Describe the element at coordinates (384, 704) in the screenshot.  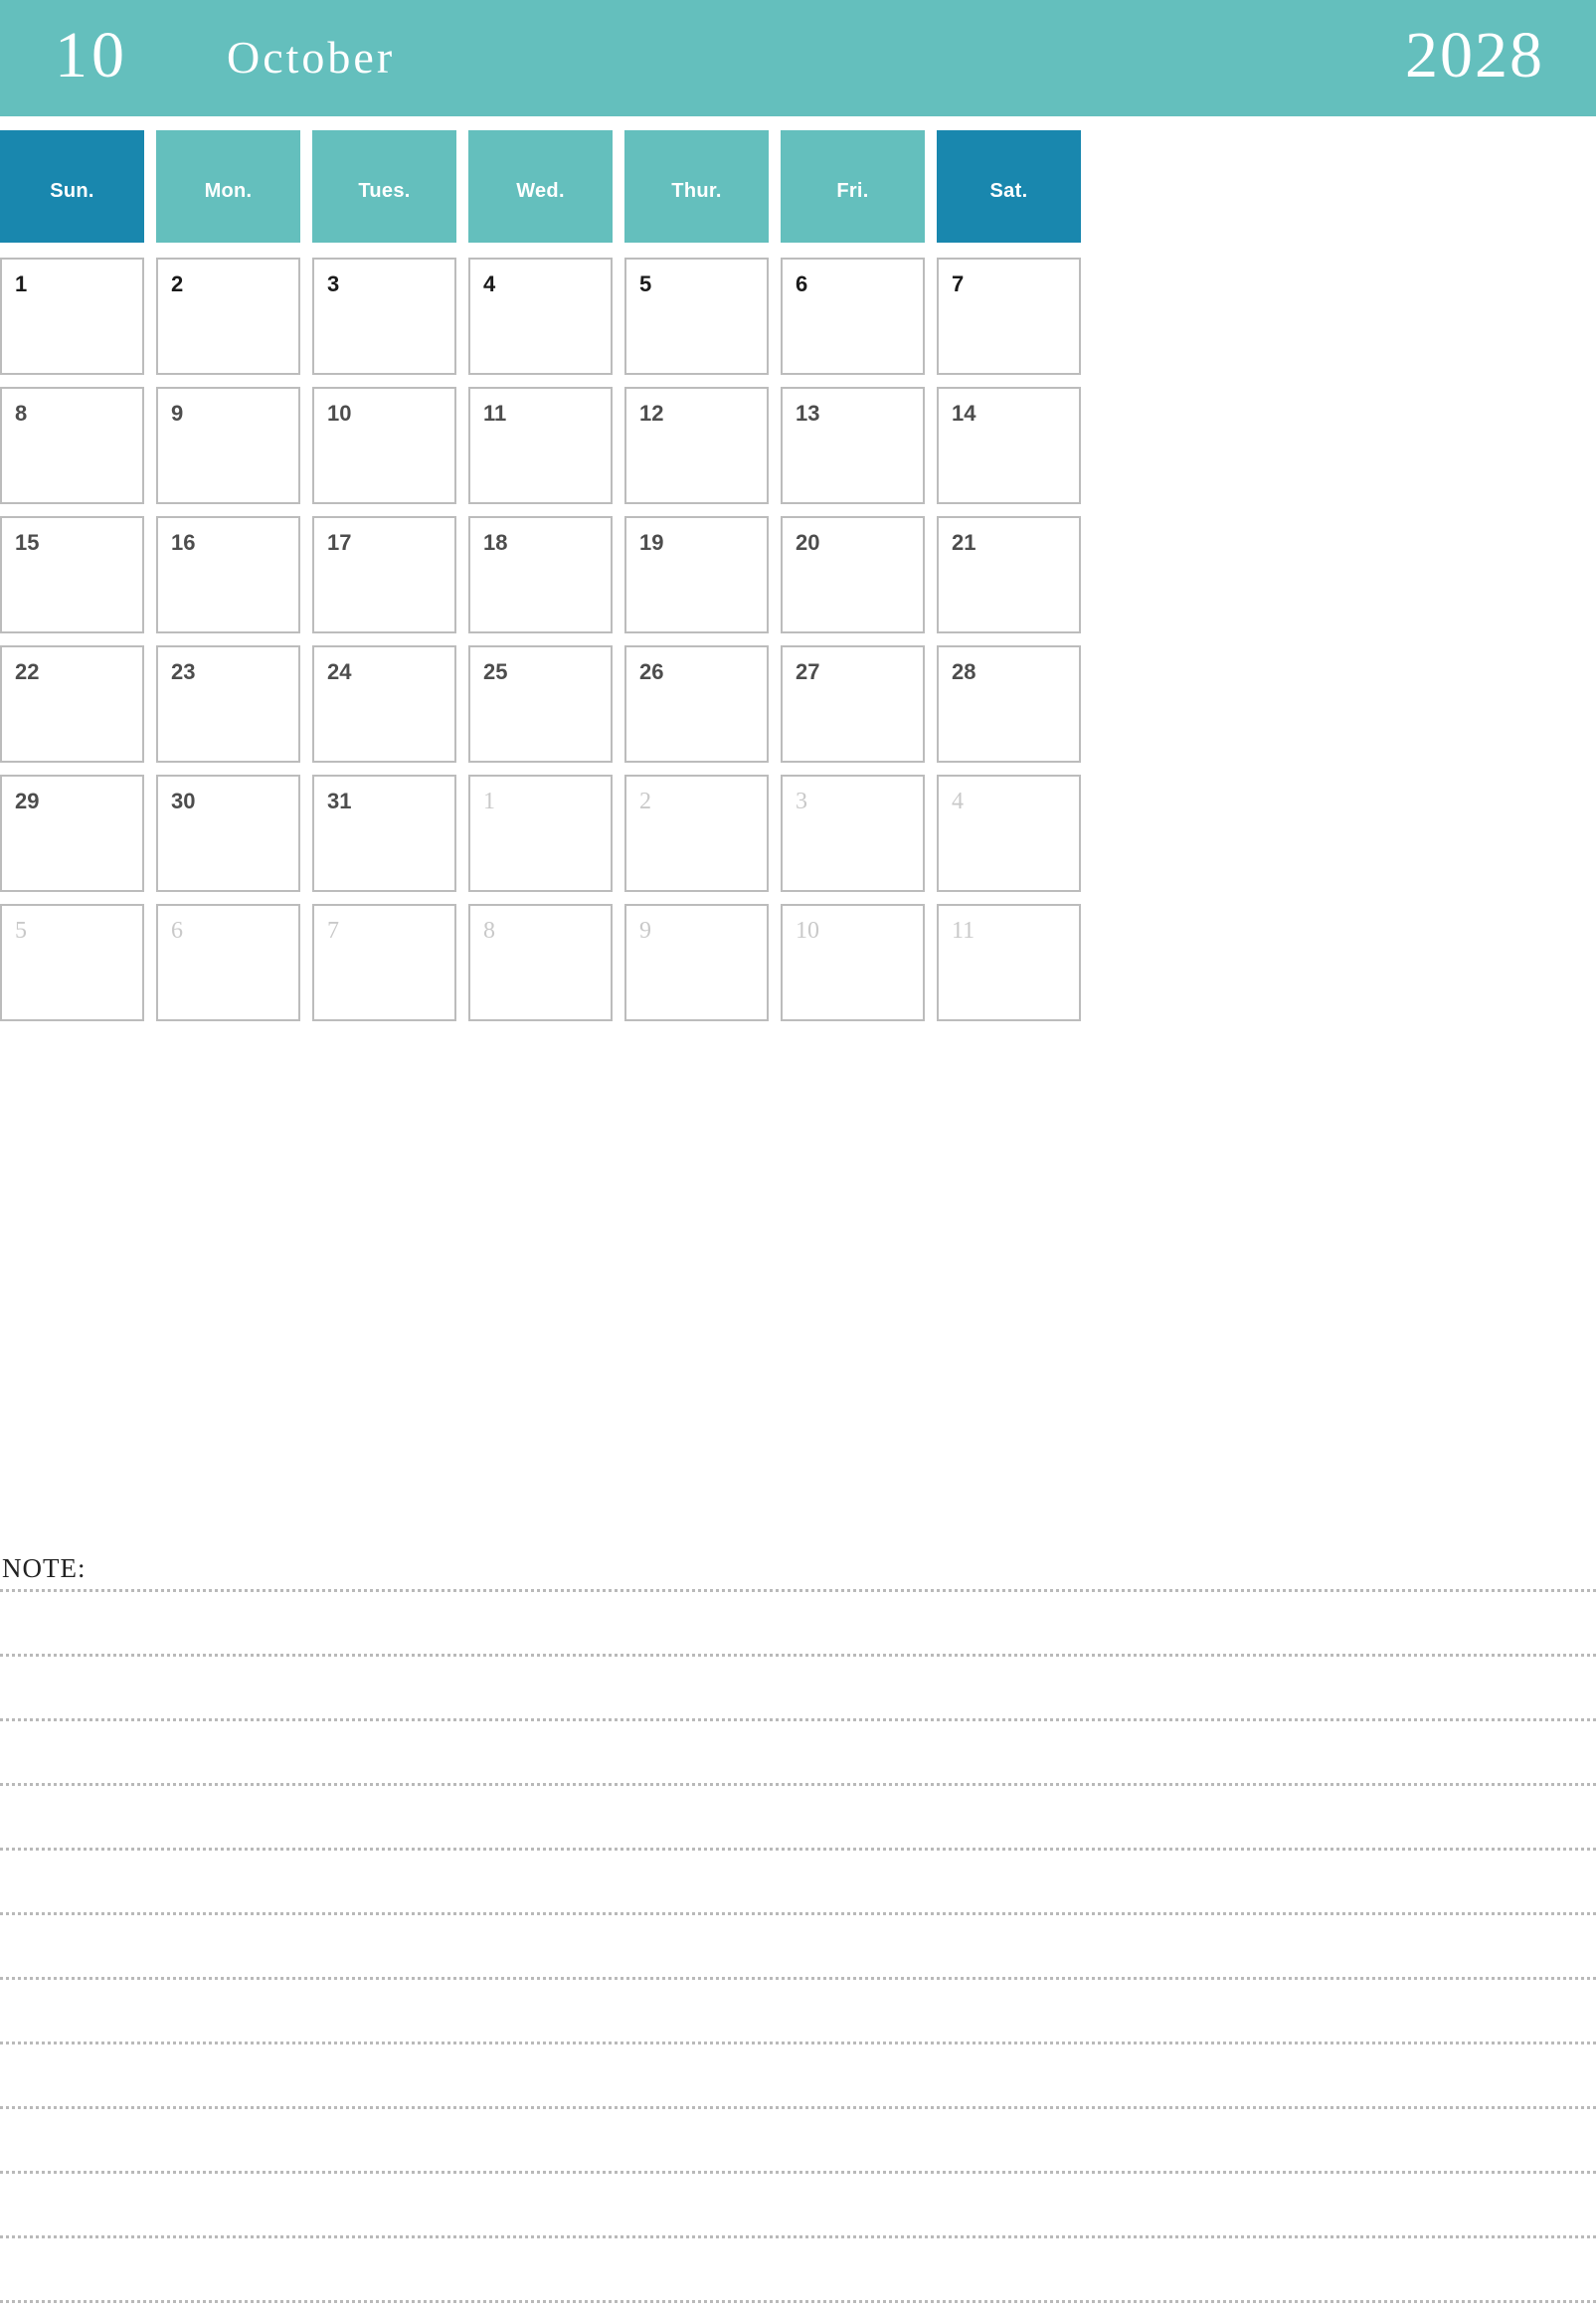
I see `day-cell: 24` at that location.